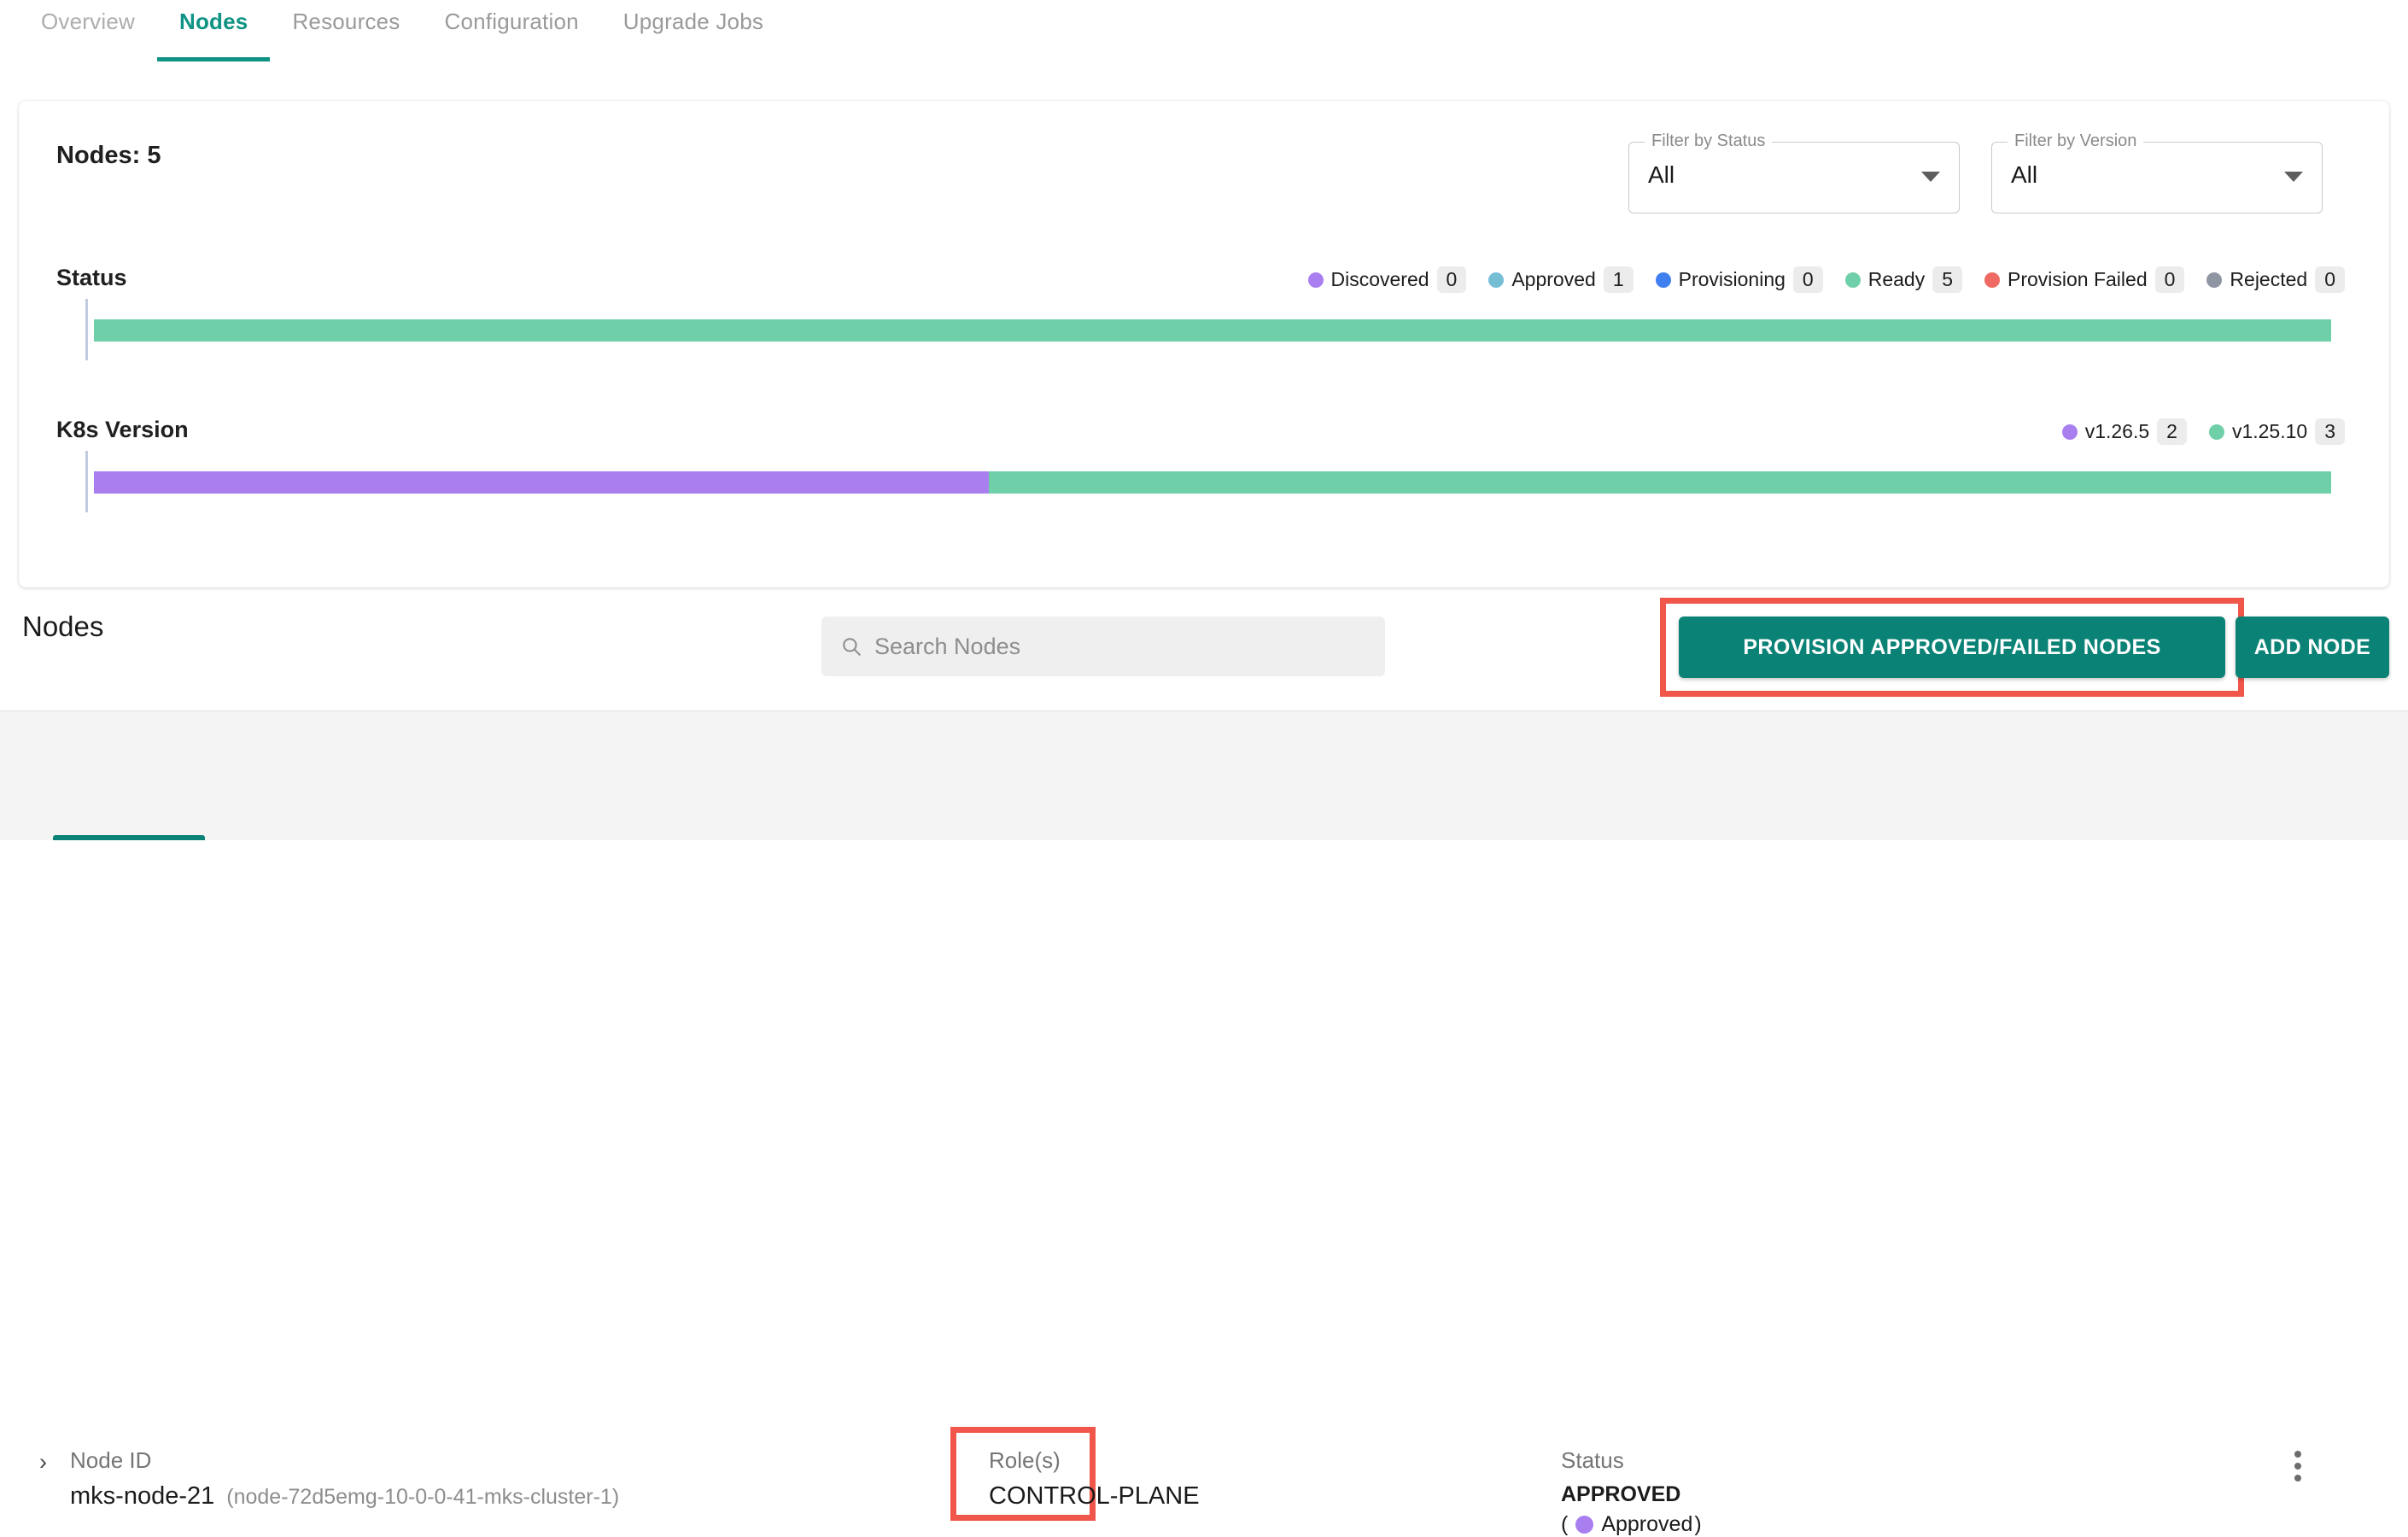 The height and width of the screenshot is (1537, 2408). Describe the element at coordinates (2269, 279) in the screenshot. I see `legend-label: Rejected` at that location.